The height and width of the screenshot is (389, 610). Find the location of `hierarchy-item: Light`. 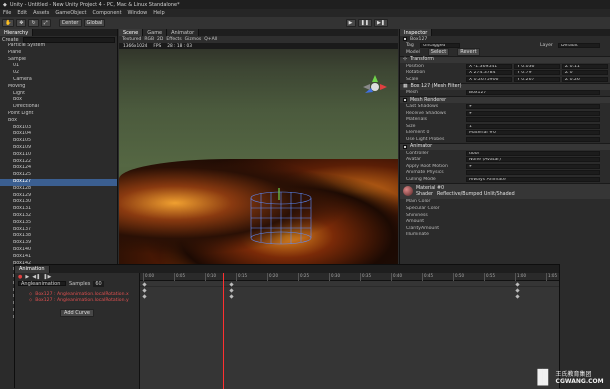

hierarchy-item: Light is located at coordinates (58, 94).